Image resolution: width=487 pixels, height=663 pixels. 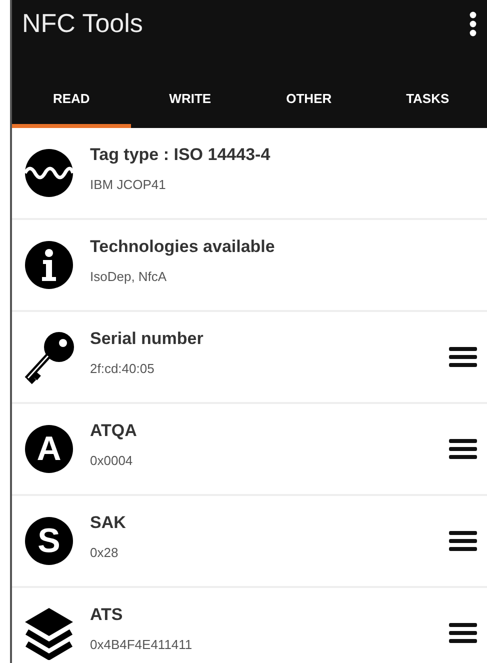 What do you see at coordinates (473, 23) in the screenshot?
I see `more-icon` at bounding box center [473, 23].